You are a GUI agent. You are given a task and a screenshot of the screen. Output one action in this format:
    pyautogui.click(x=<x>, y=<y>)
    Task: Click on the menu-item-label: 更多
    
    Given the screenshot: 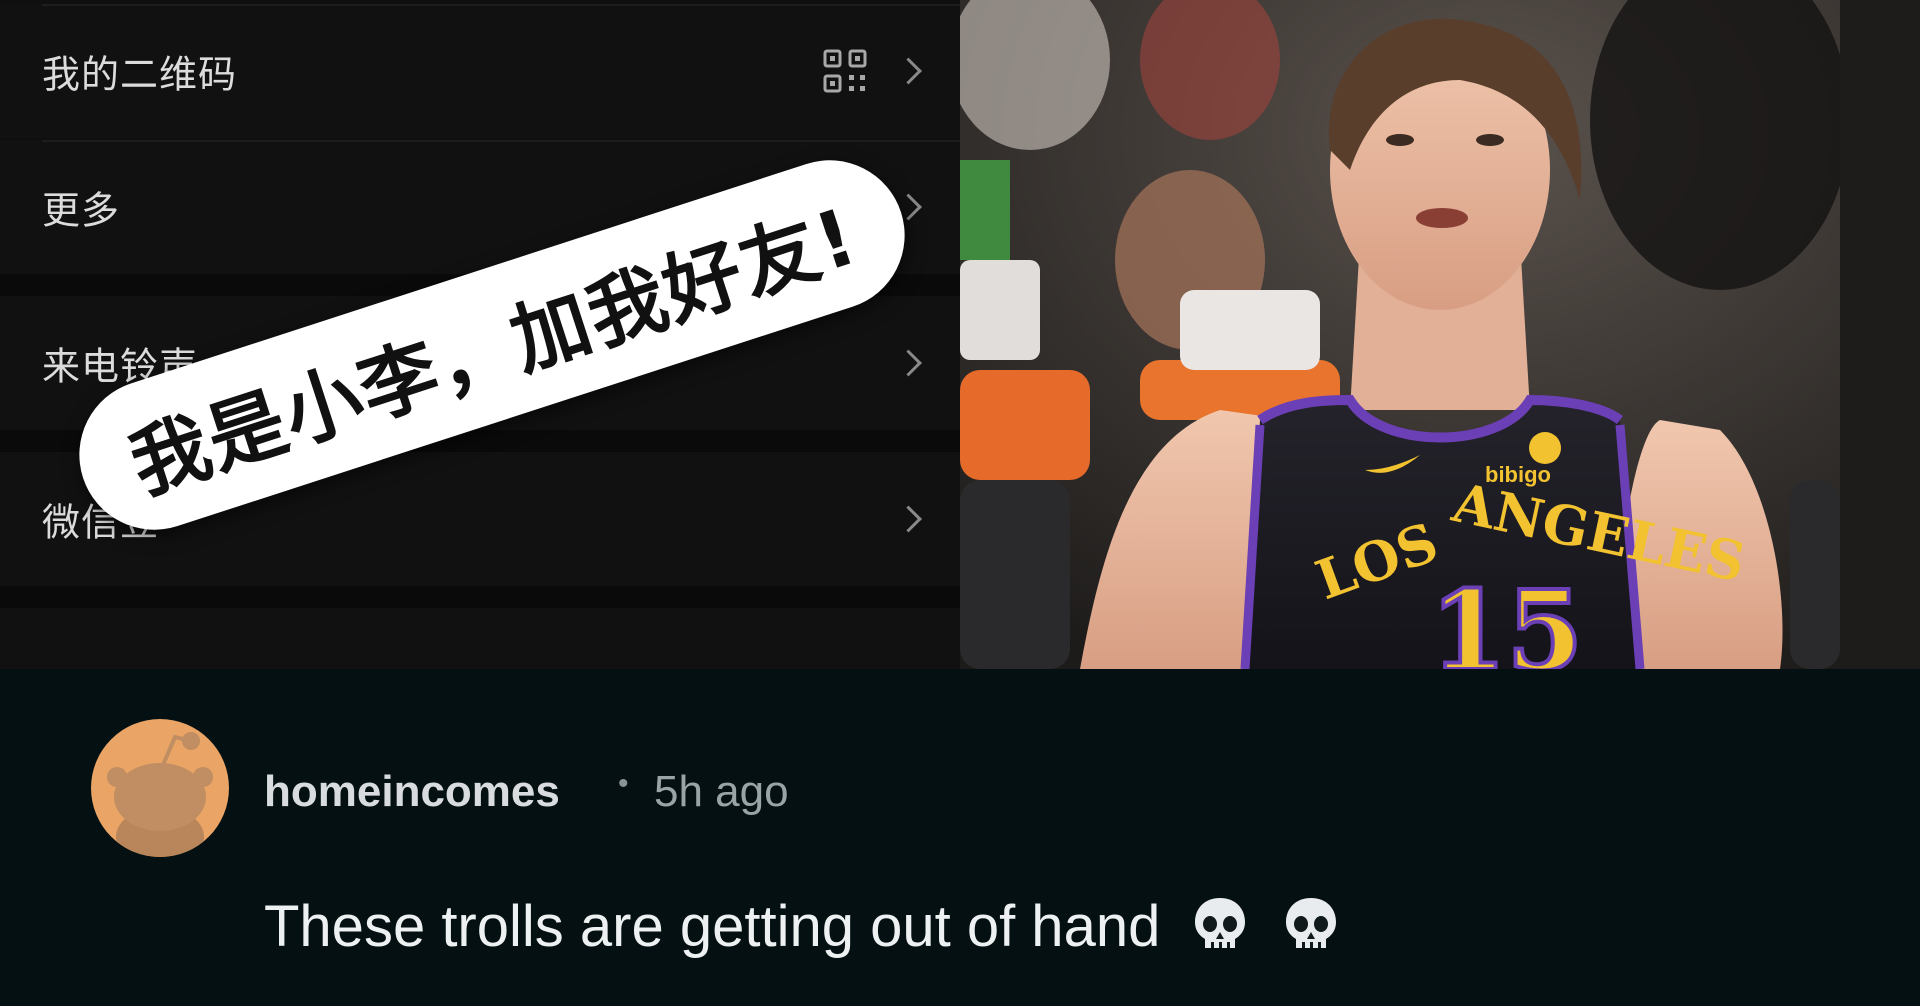 What is the action you would take?
    pyautogui.click(x=81, y=210)
    